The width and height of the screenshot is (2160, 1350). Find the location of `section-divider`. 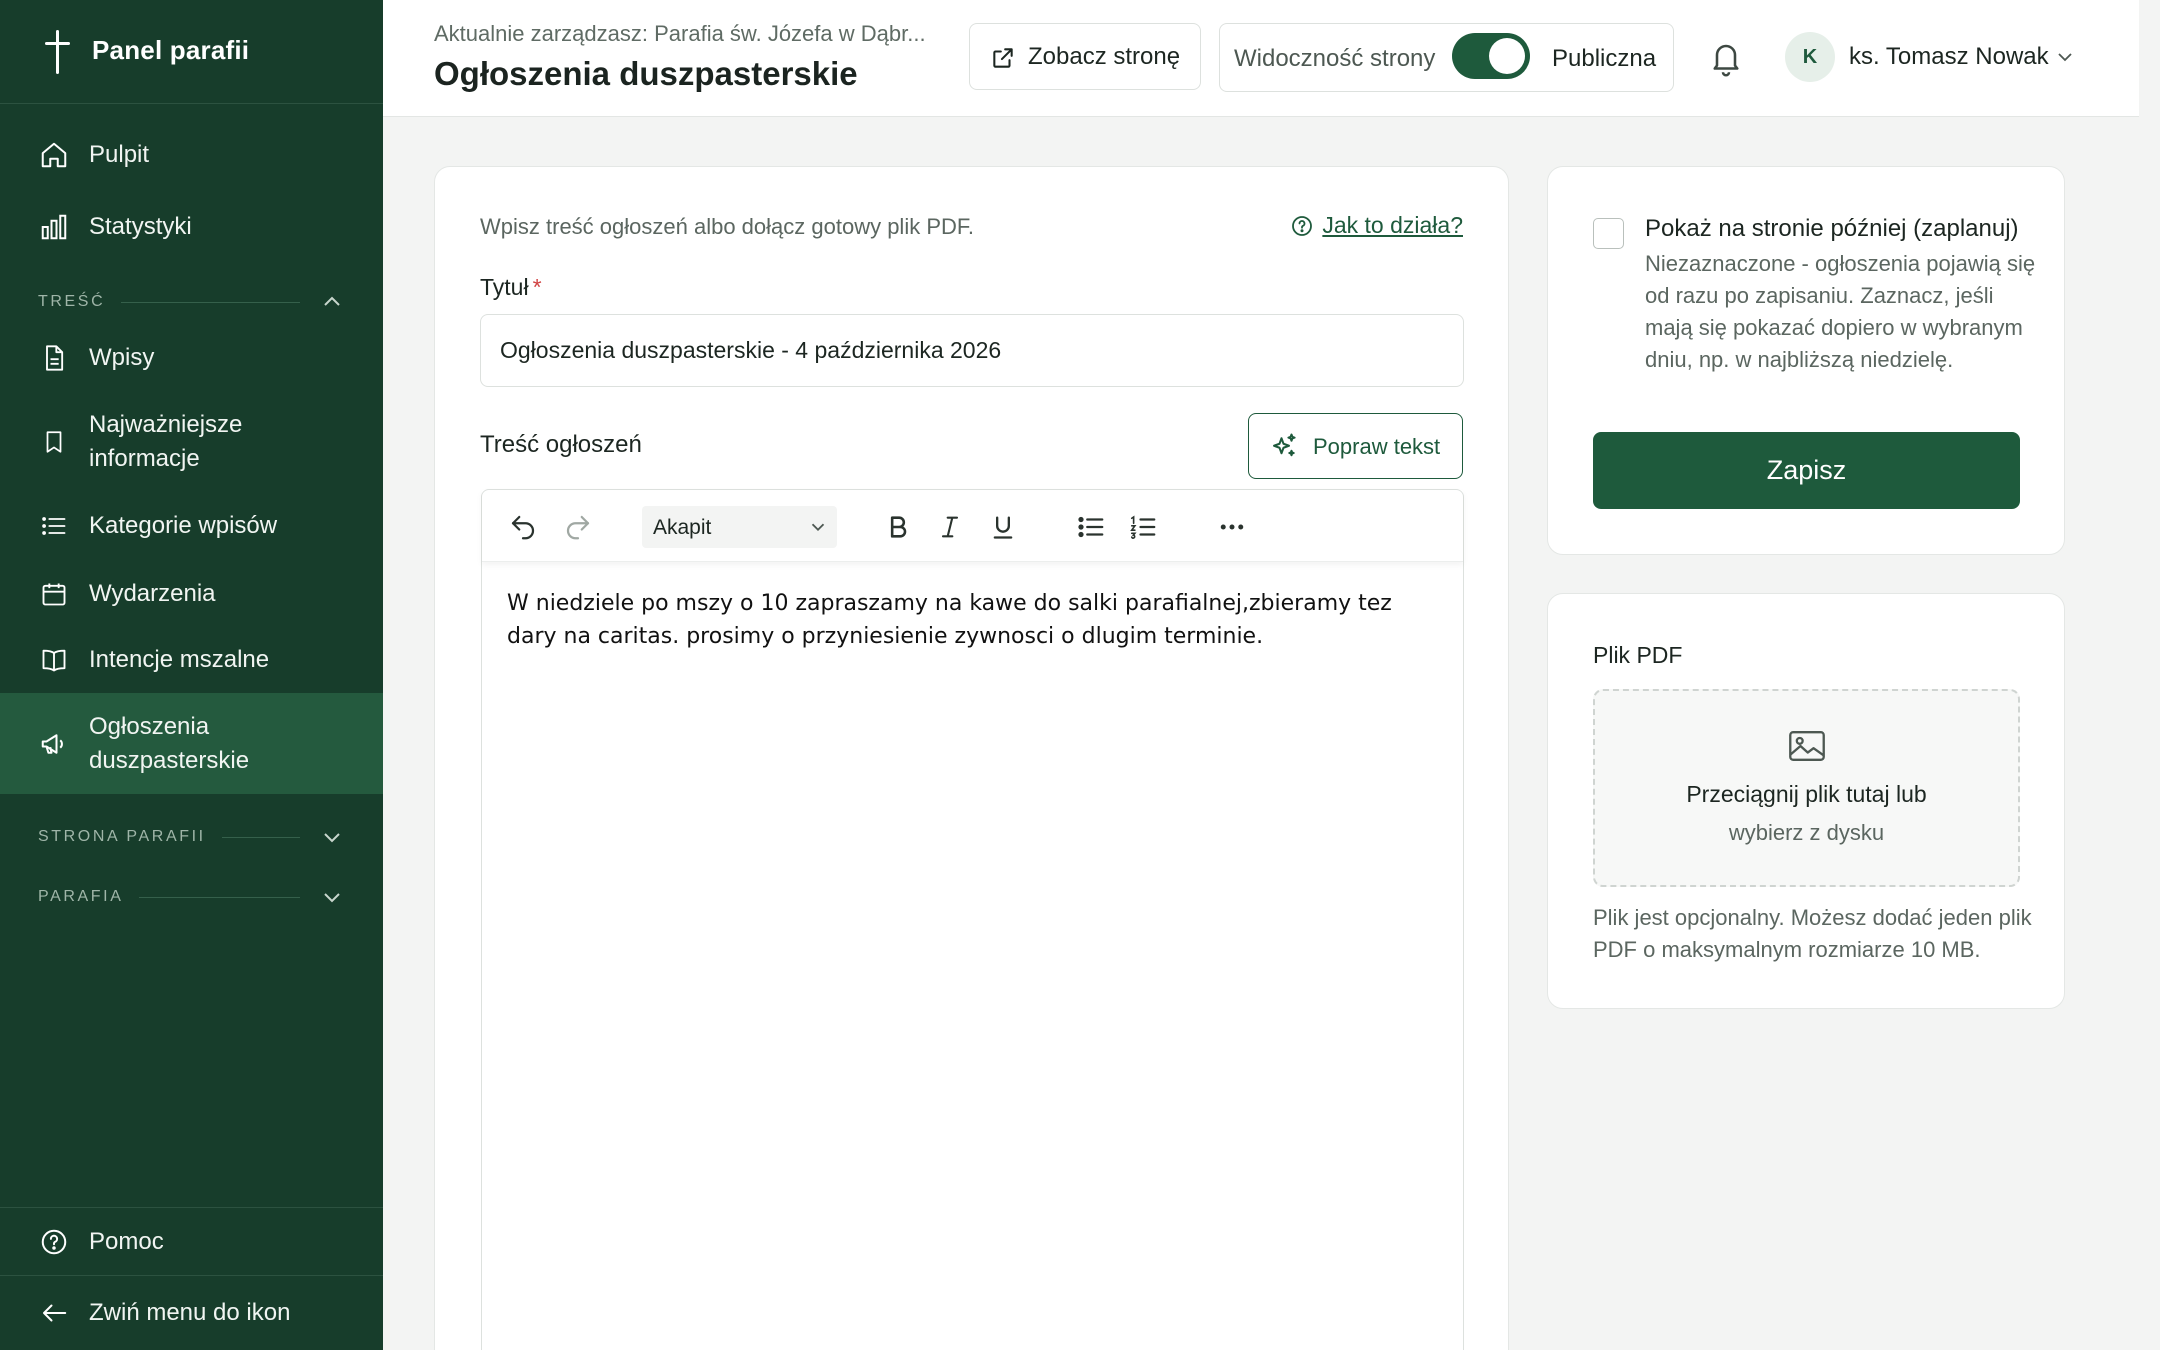

section-divider is located at coordinates (210, 302).